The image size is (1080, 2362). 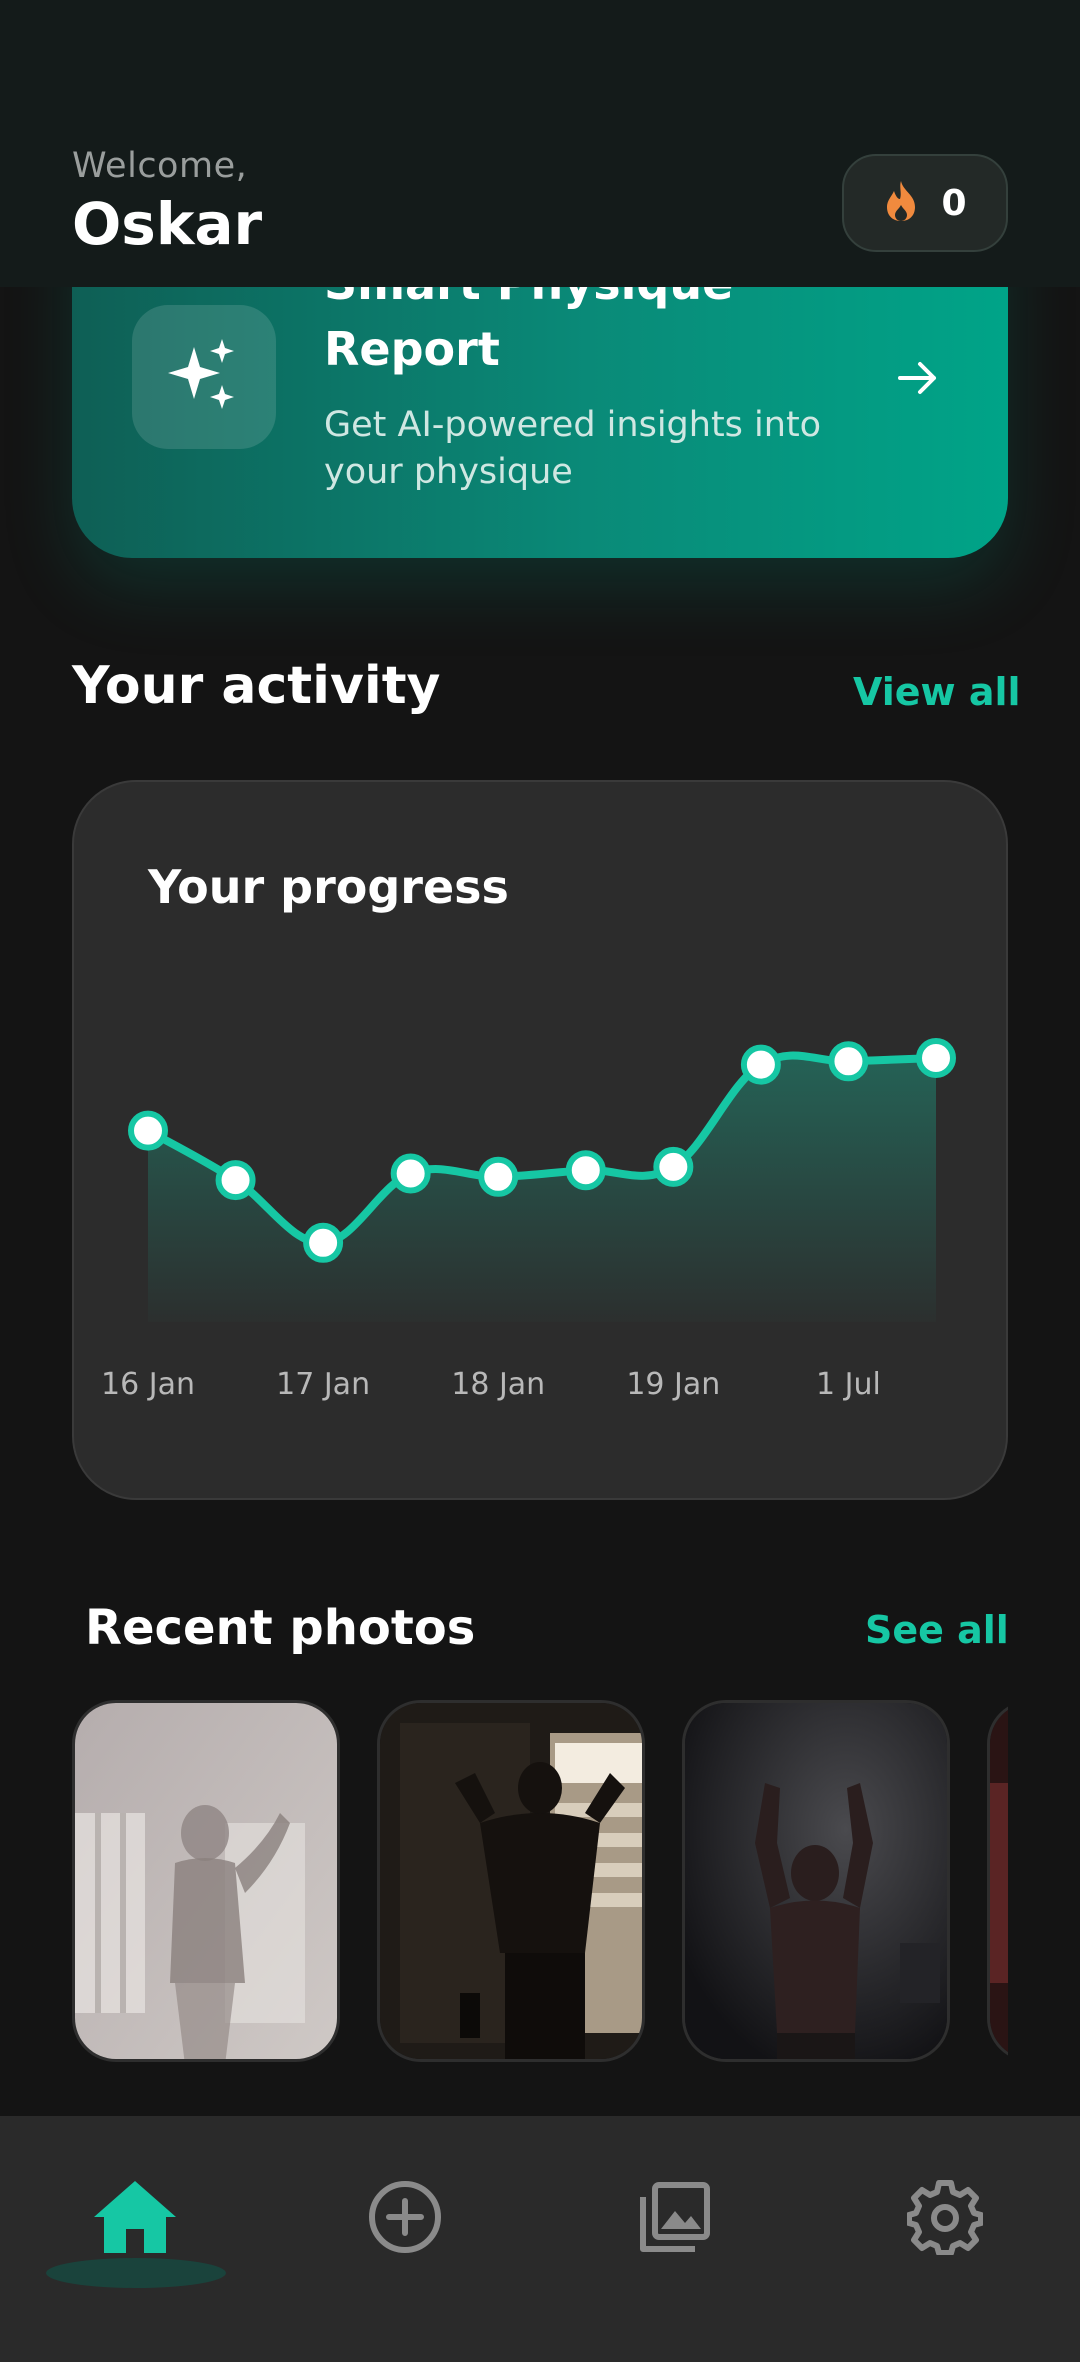 I want to click on streak-badge: 0, so click(x=925, y=203).